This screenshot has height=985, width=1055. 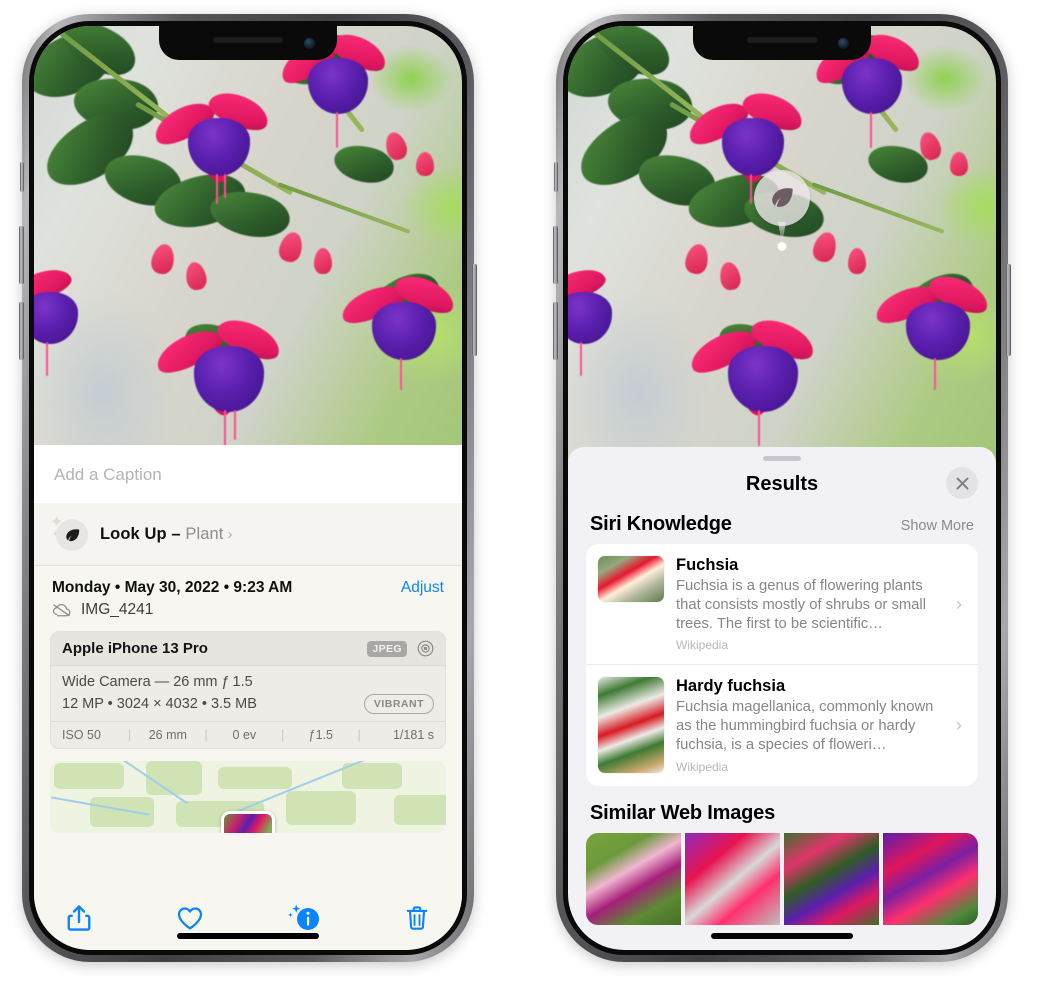 What do you see at coordinates (167, 735) in the screenshot?
I see `exif-stat-focal: 26 mm` at bounding box center [167, 735].